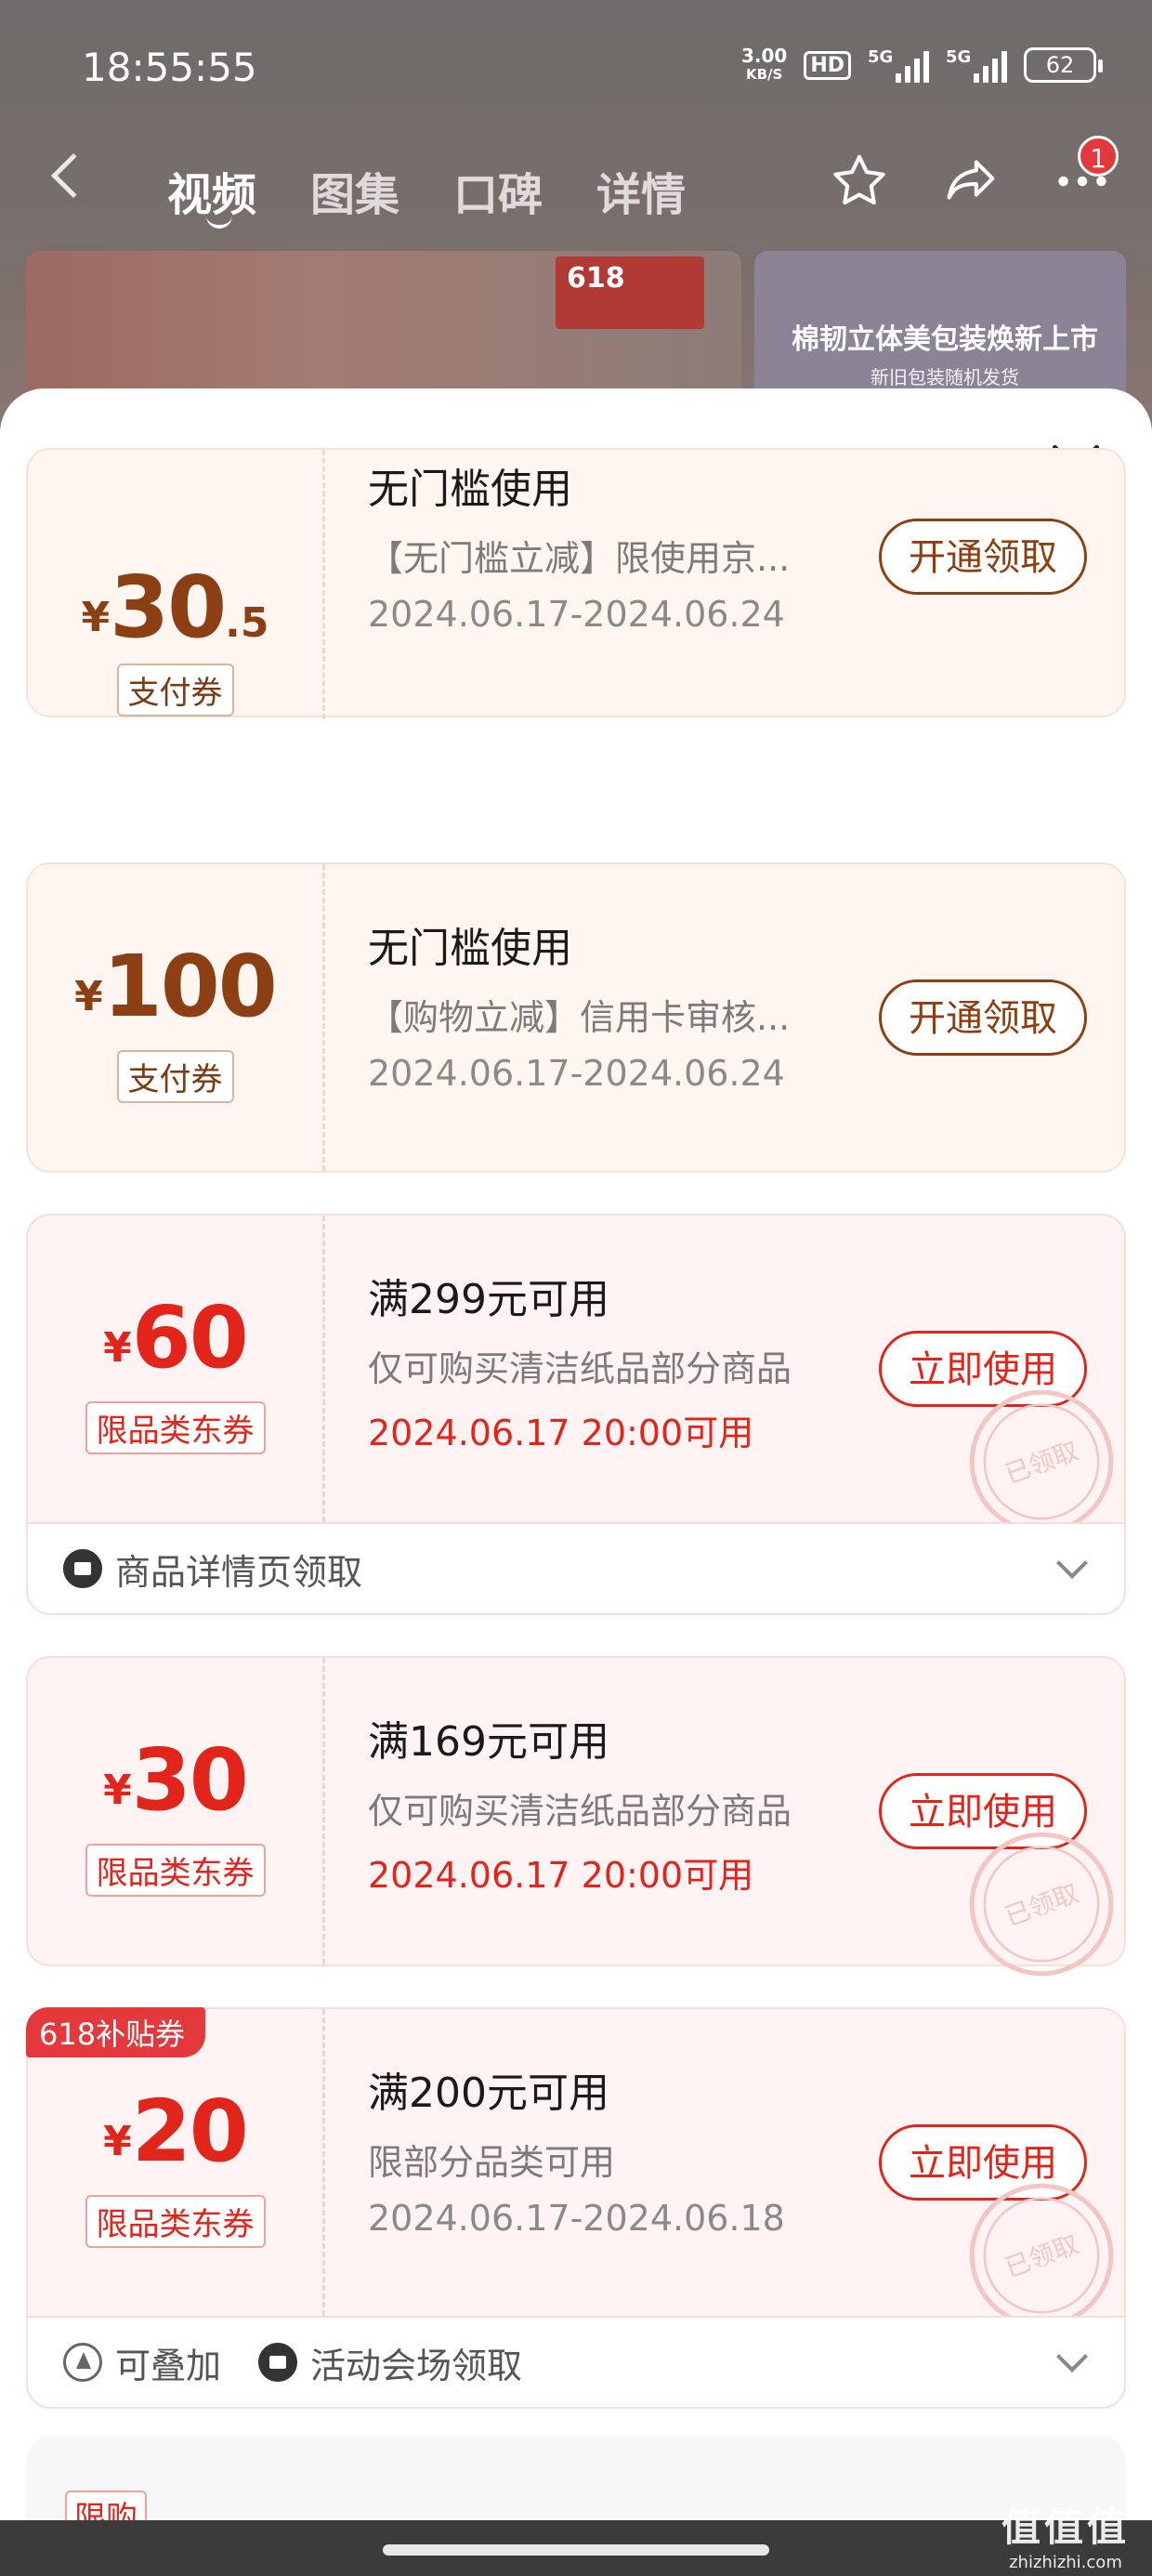  Describe the element at coordinates (1098, 156) in the screenshot. I see `message-count-badge: 1` at that location.